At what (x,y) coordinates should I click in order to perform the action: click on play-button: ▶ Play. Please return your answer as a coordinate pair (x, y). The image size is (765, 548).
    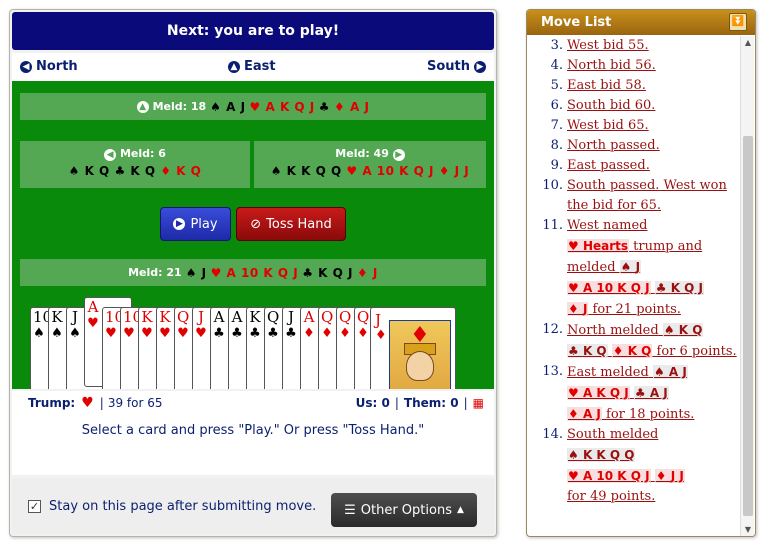
    Looking at the image, I should click on (195, 224).